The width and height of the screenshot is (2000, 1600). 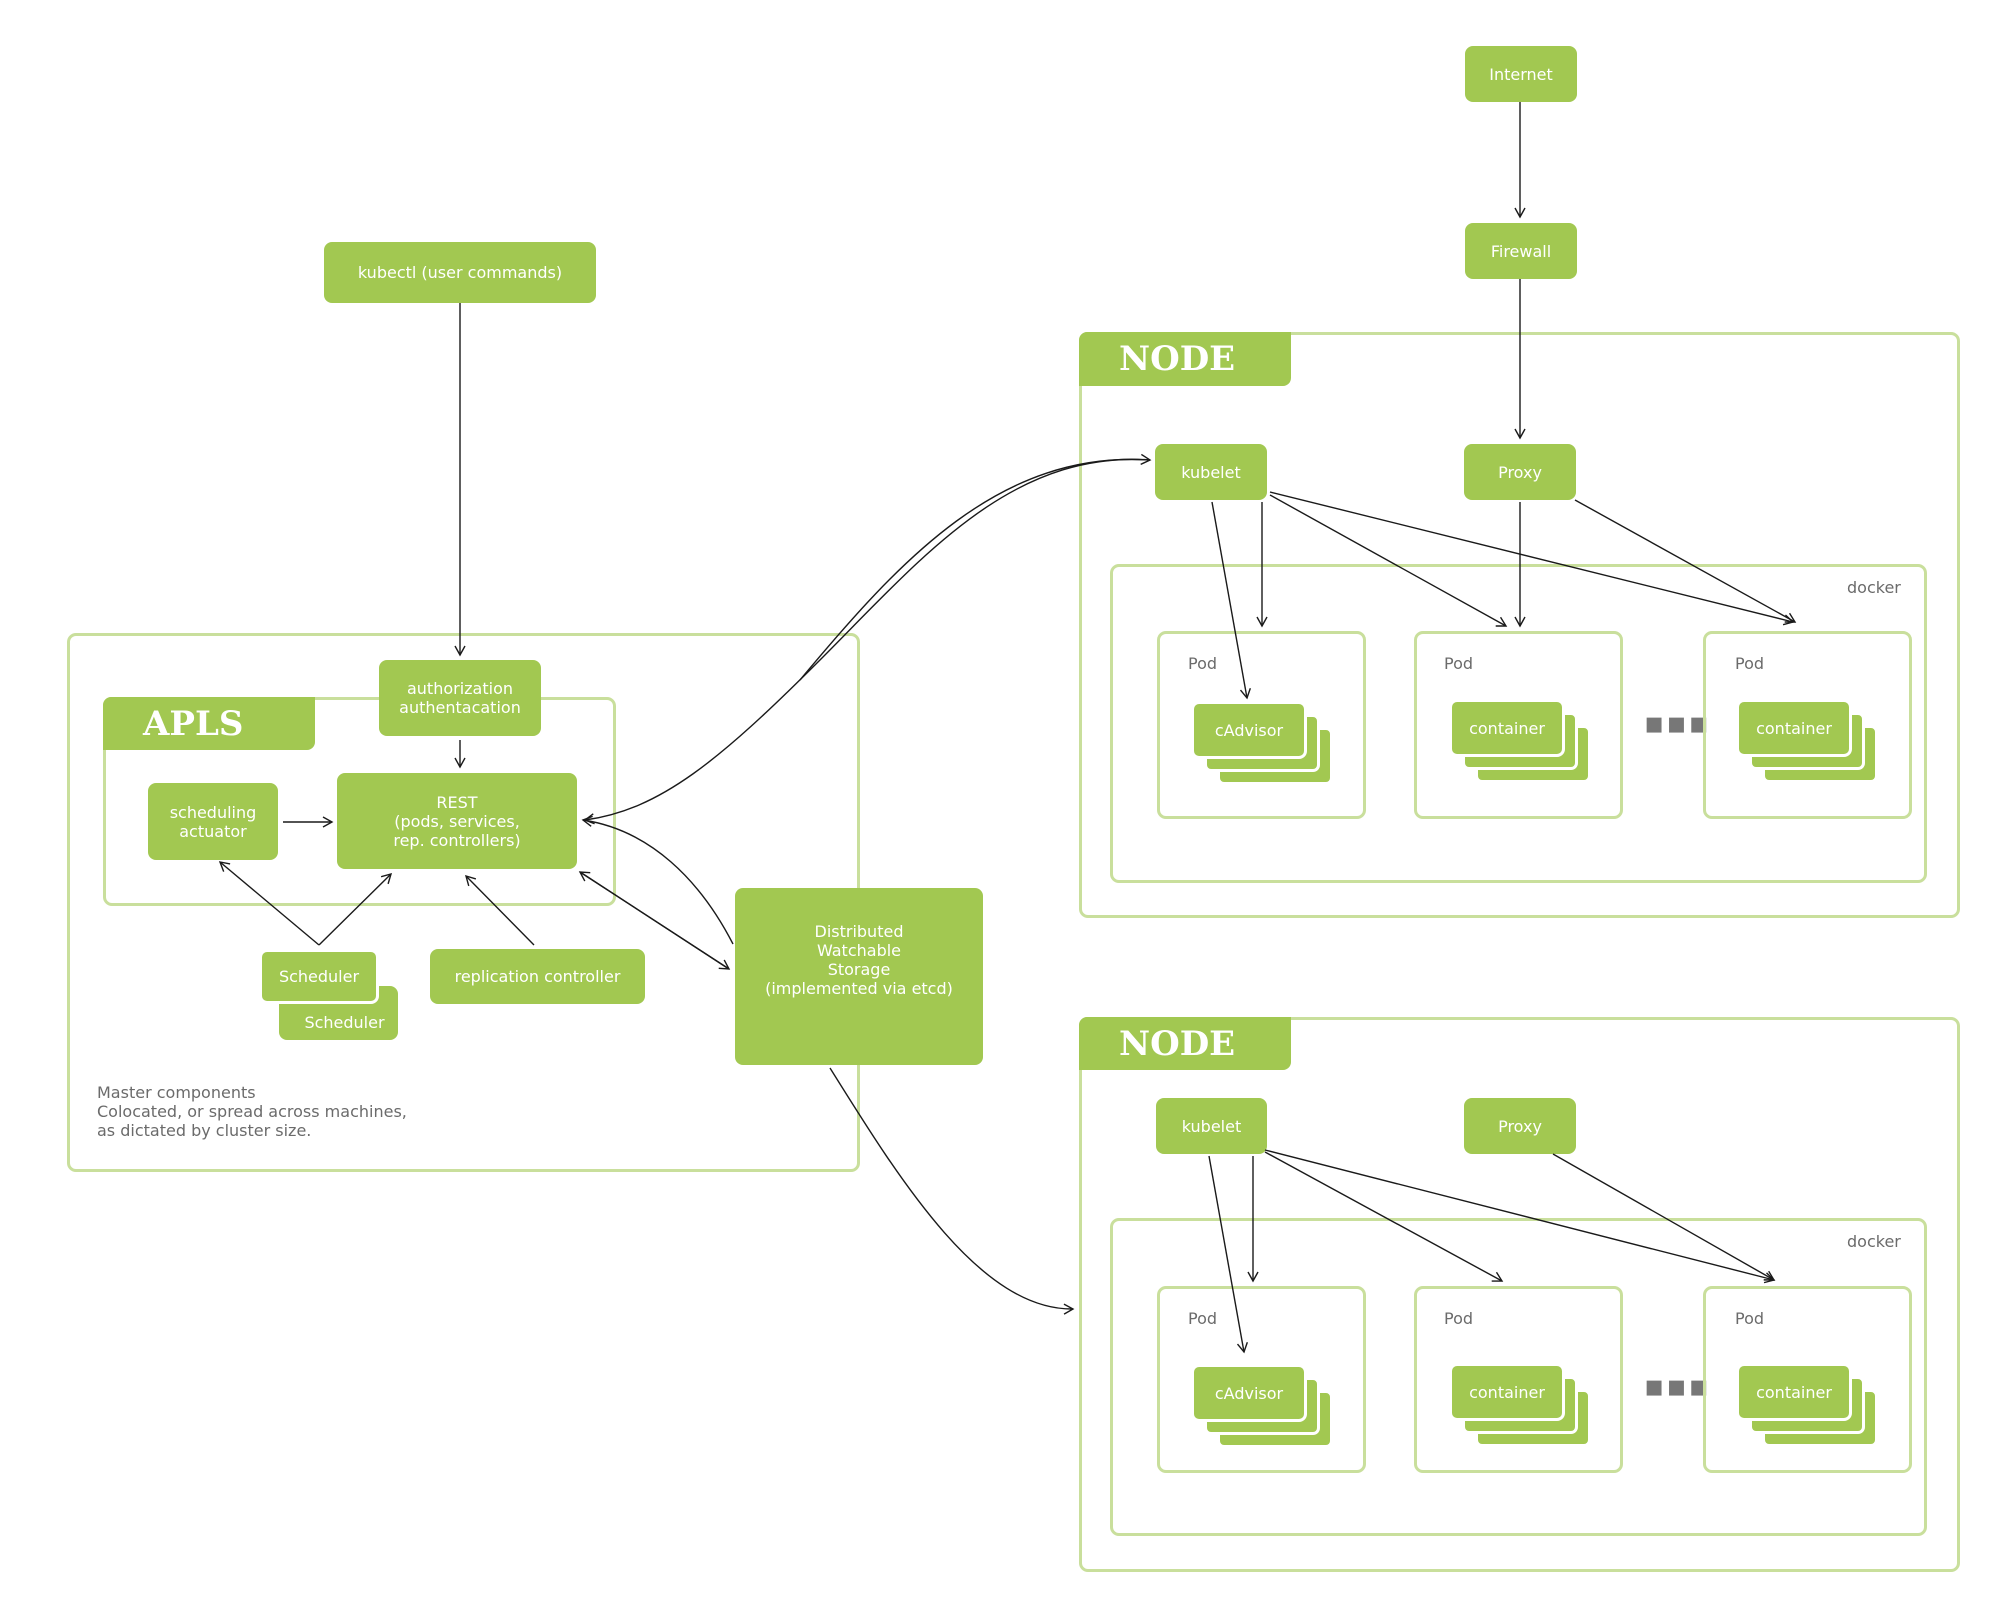 What do you see at coordinates (1185, 359) in the screenshot?
I see `node-title-1: NODE` at bounding box center [1185, 359].